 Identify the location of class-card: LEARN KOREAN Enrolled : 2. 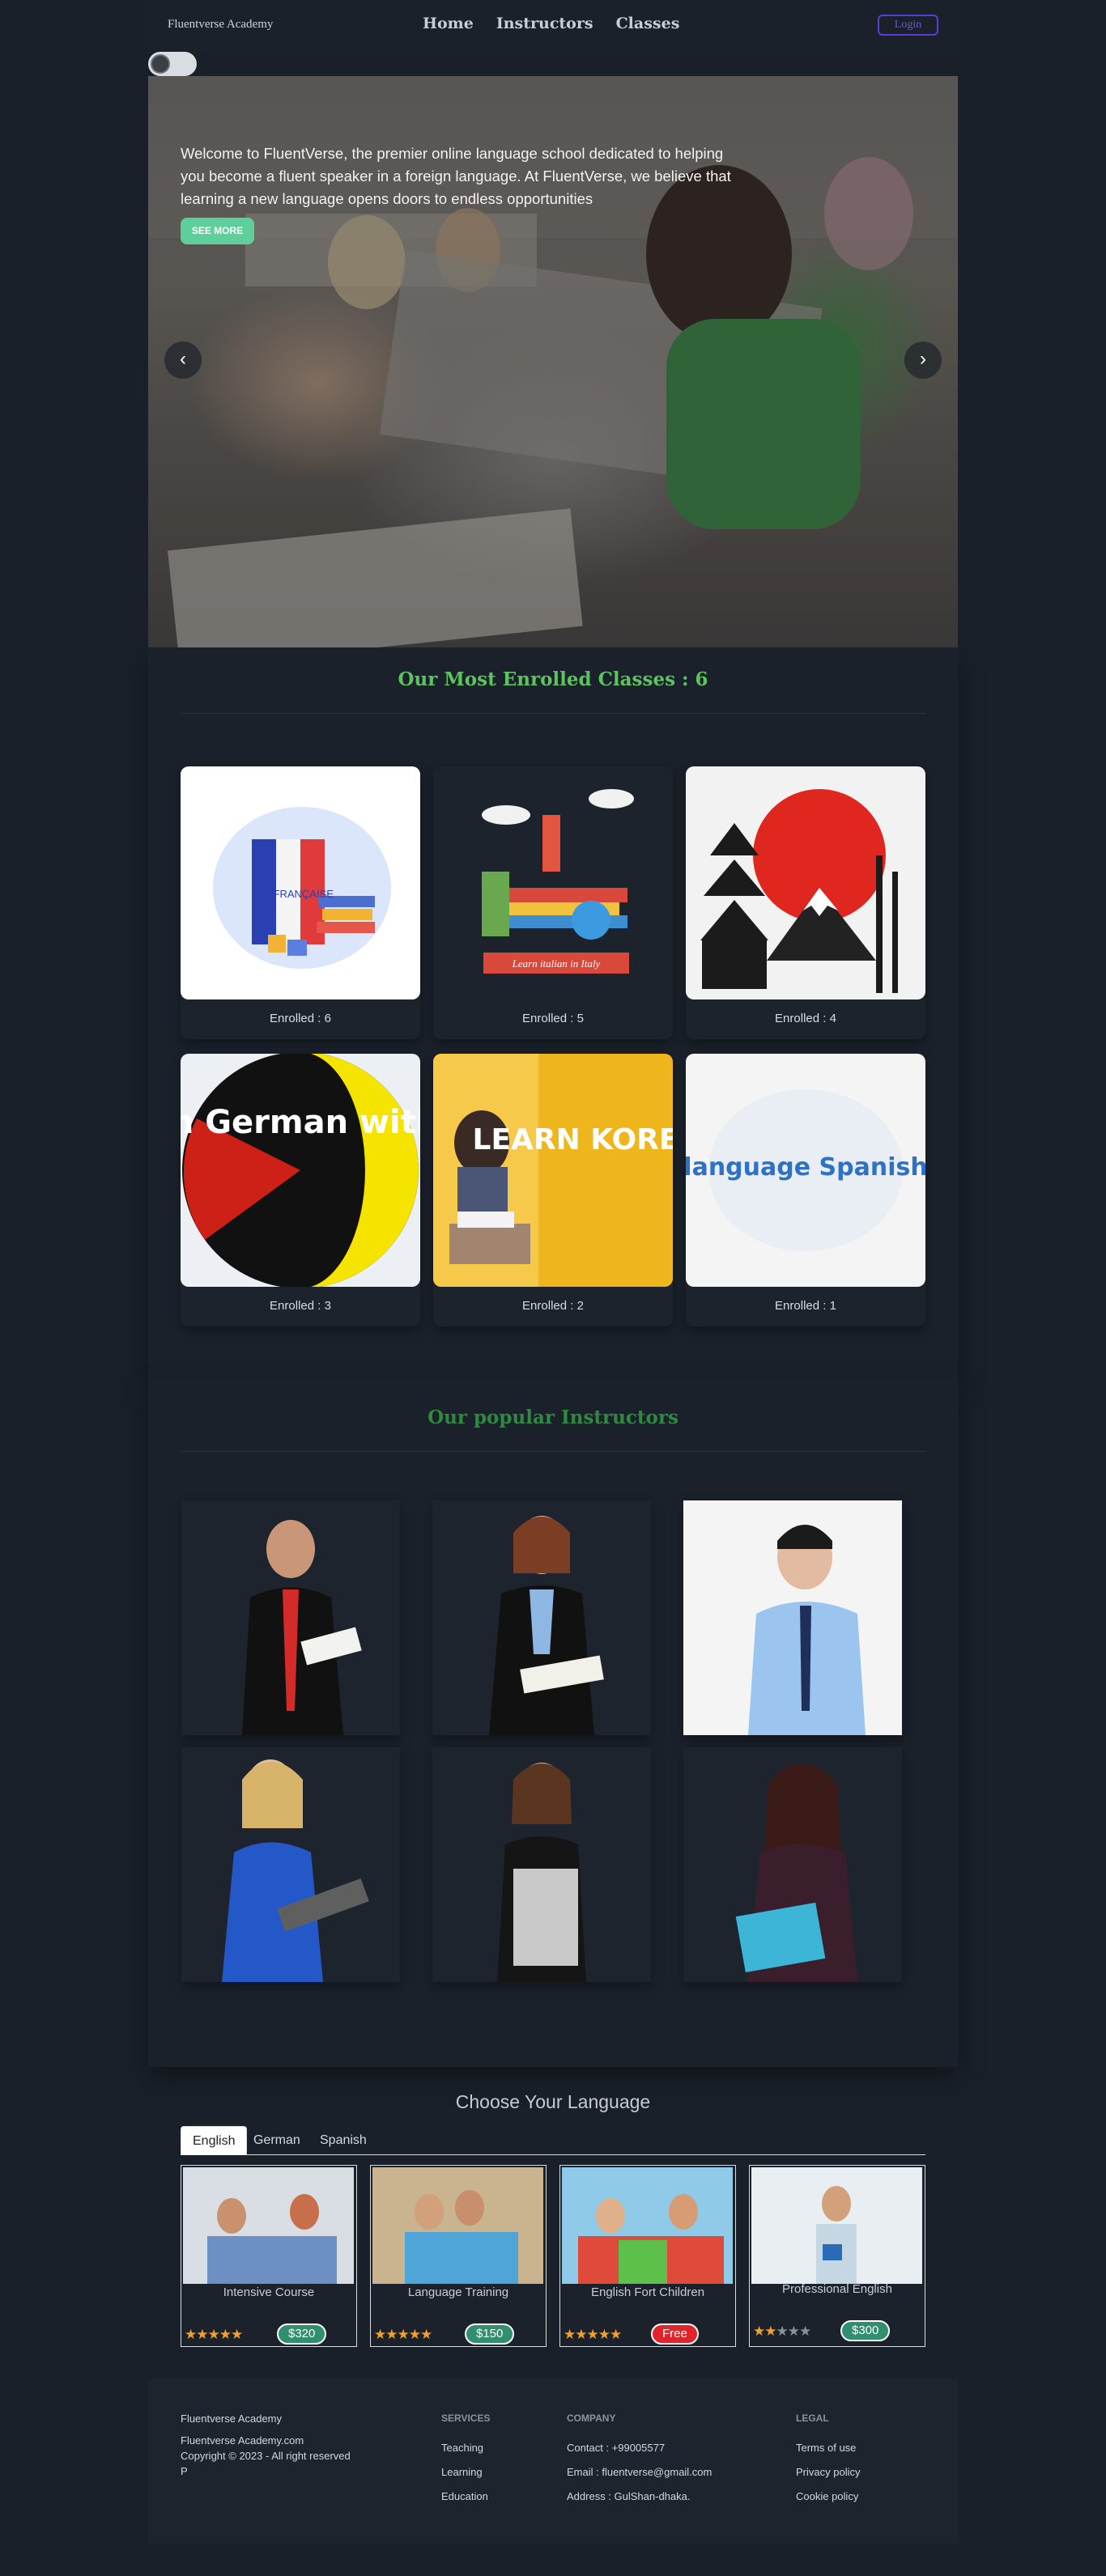
(553, 1190).